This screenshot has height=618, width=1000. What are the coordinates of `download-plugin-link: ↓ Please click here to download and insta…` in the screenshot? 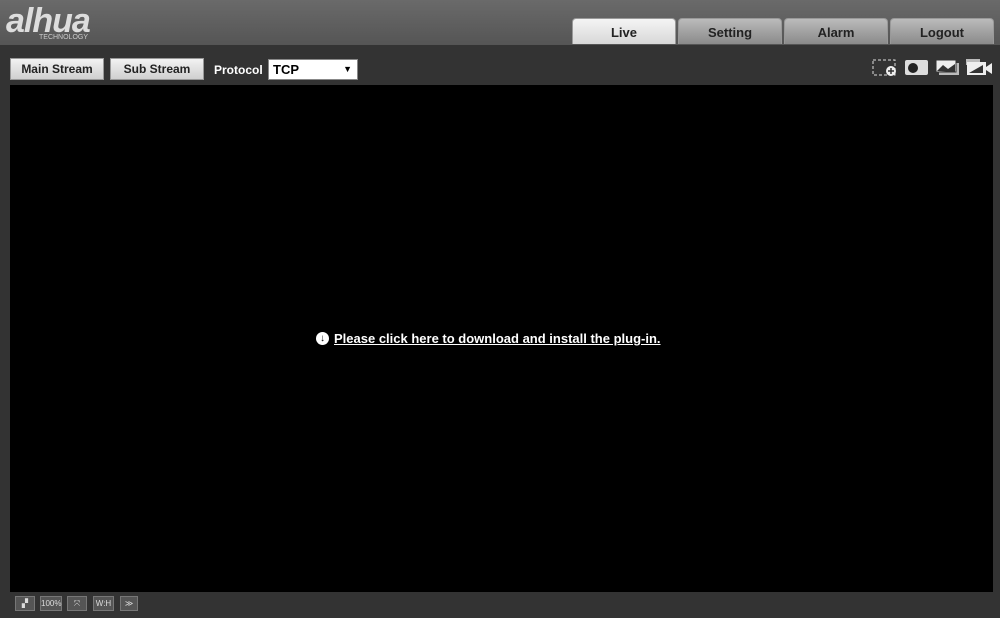 It's located at (488, 338).